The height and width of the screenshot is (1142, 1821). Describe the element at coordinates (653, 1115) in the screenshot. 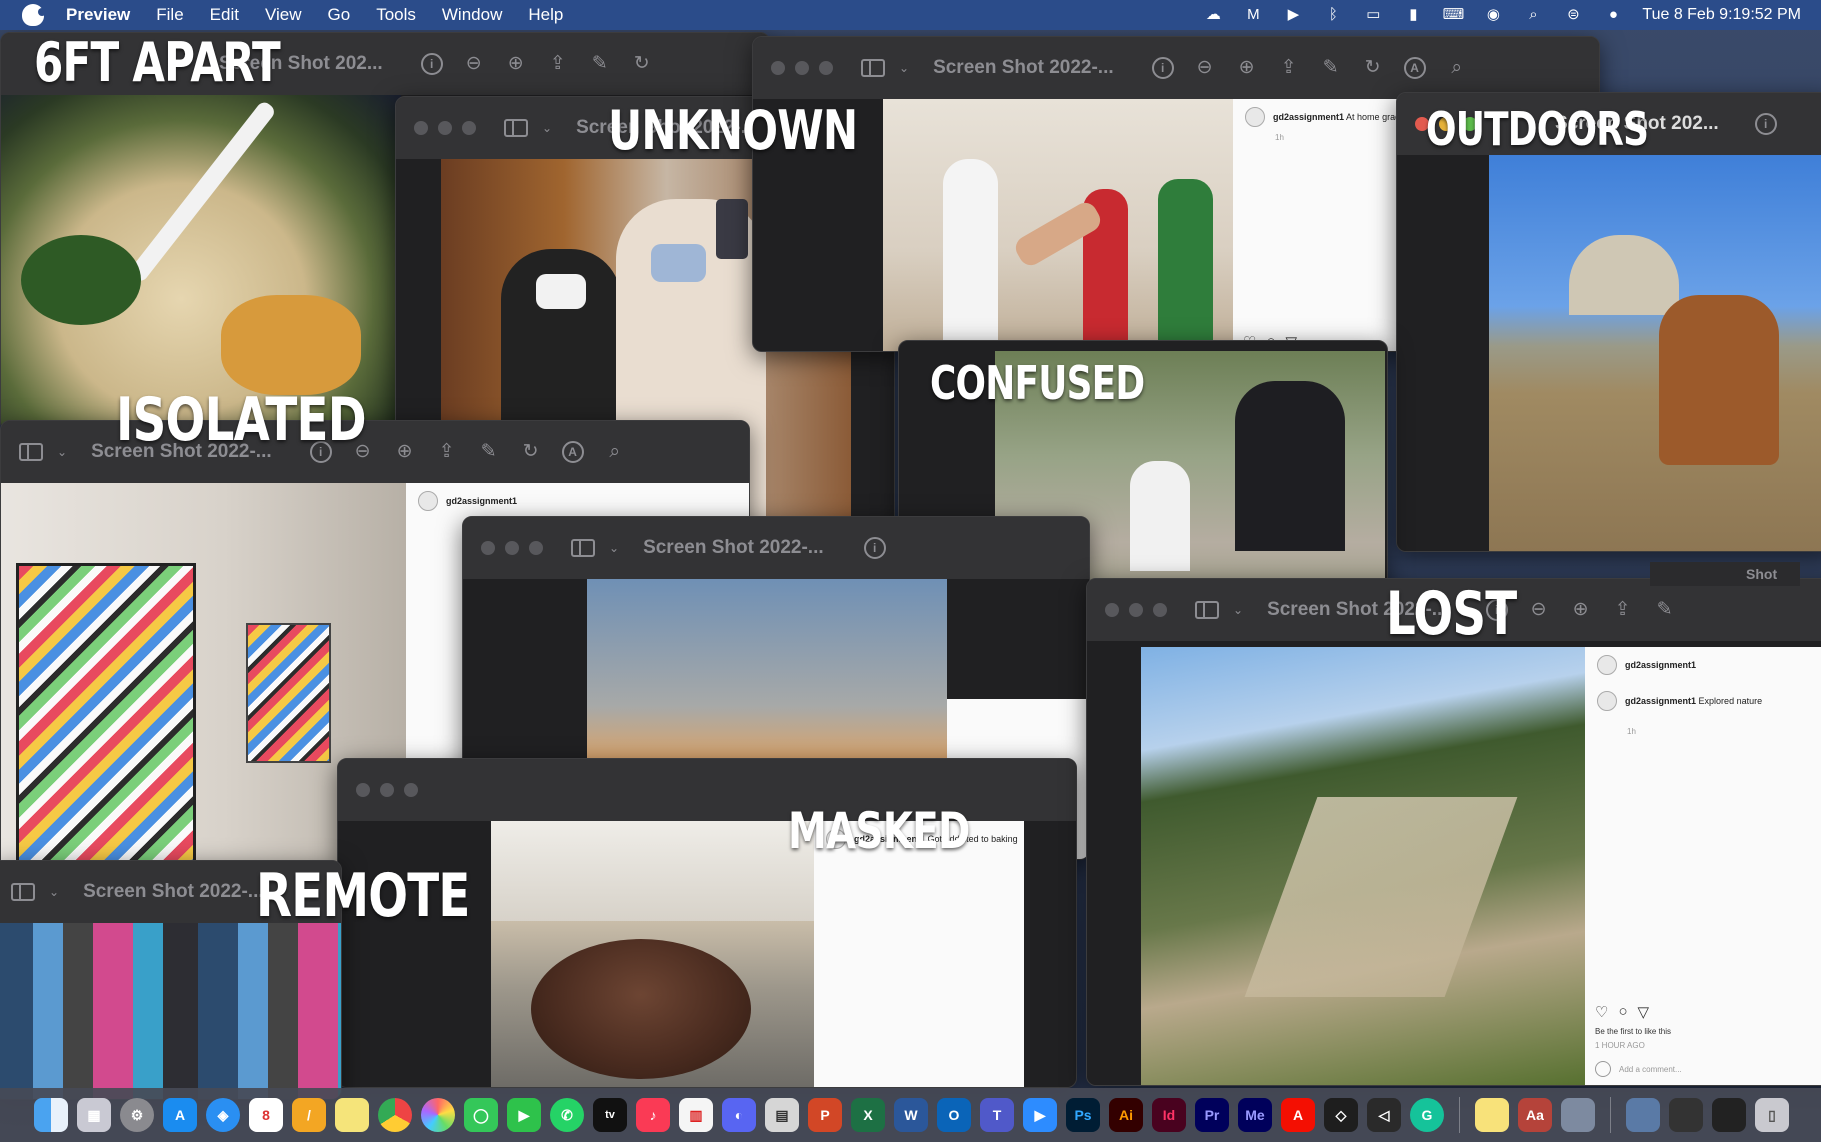

I see `music-icon: ♪` at that location.